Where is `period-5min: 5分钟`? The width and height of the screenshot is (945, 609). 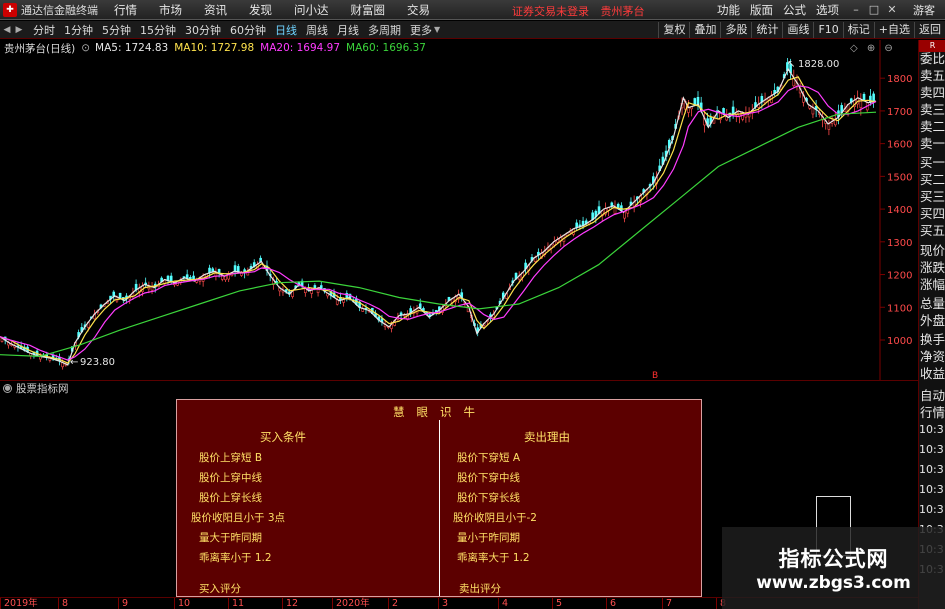
period-5min: 5分钟 is located at coordinates (116, 30).